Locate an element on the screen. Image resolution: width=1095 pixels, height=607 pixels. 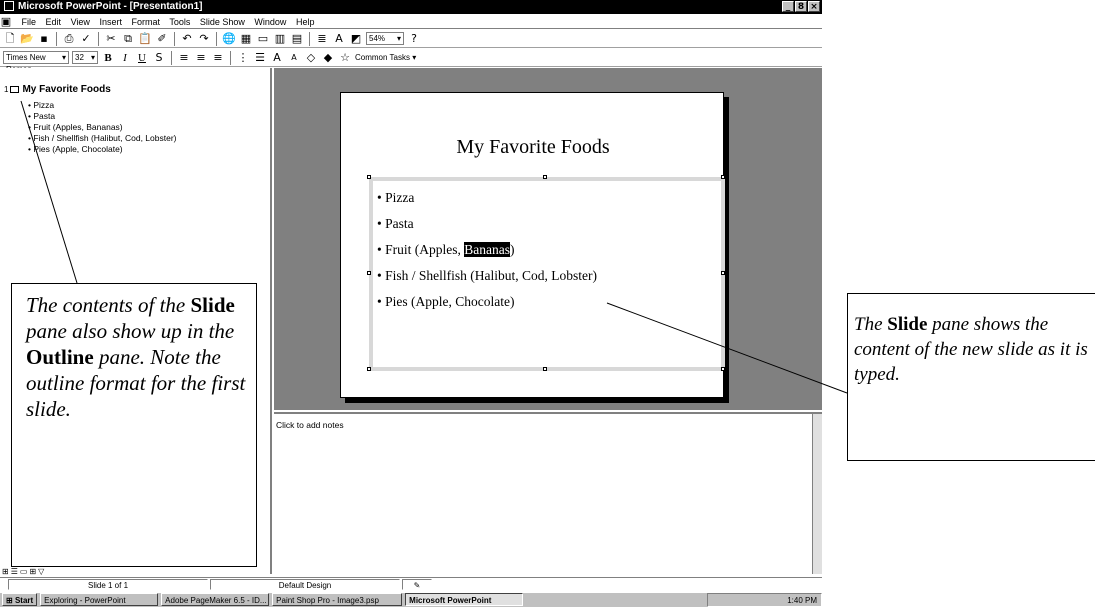
callout-text: pane also show up in the is located at coordinates (130, 331).